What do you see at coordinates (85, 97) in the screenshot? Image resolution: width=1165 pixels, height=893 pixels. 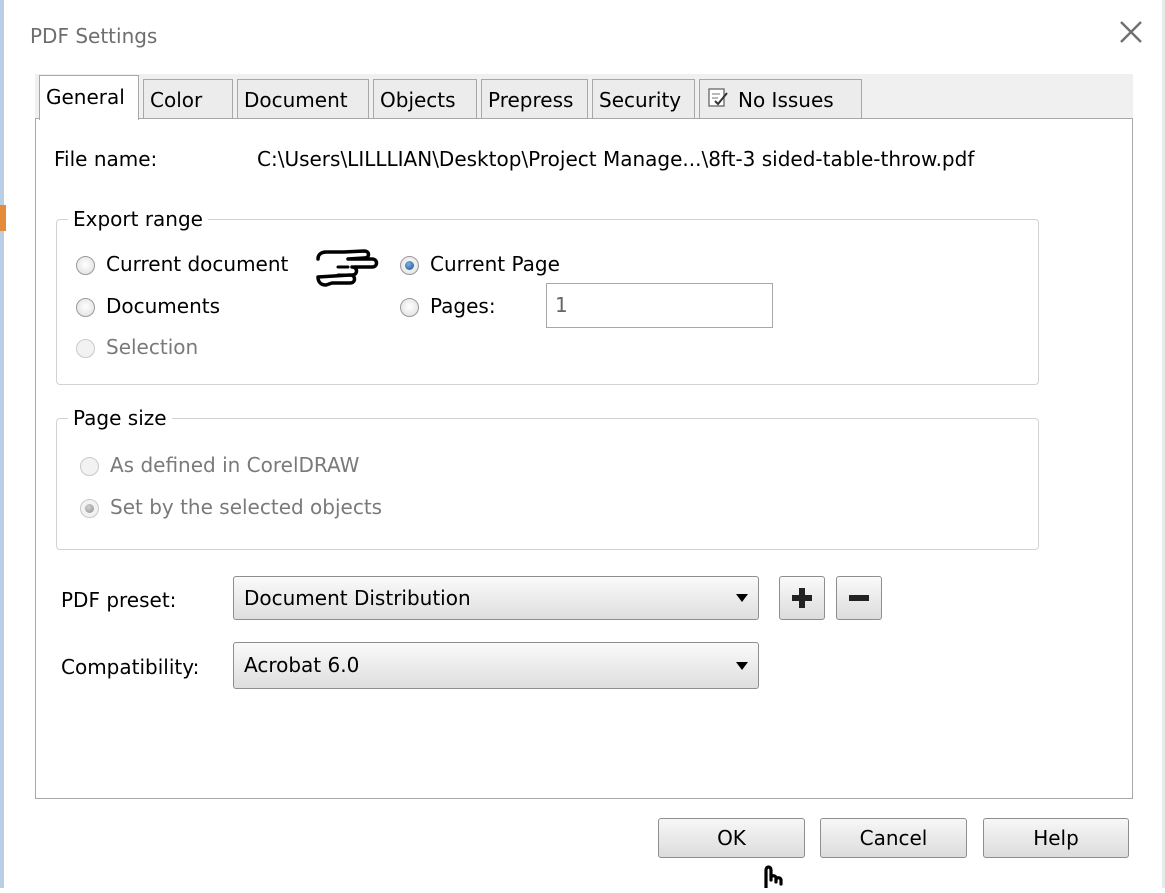 I see `tab-general-label: General` at bounding box center [85, 97].